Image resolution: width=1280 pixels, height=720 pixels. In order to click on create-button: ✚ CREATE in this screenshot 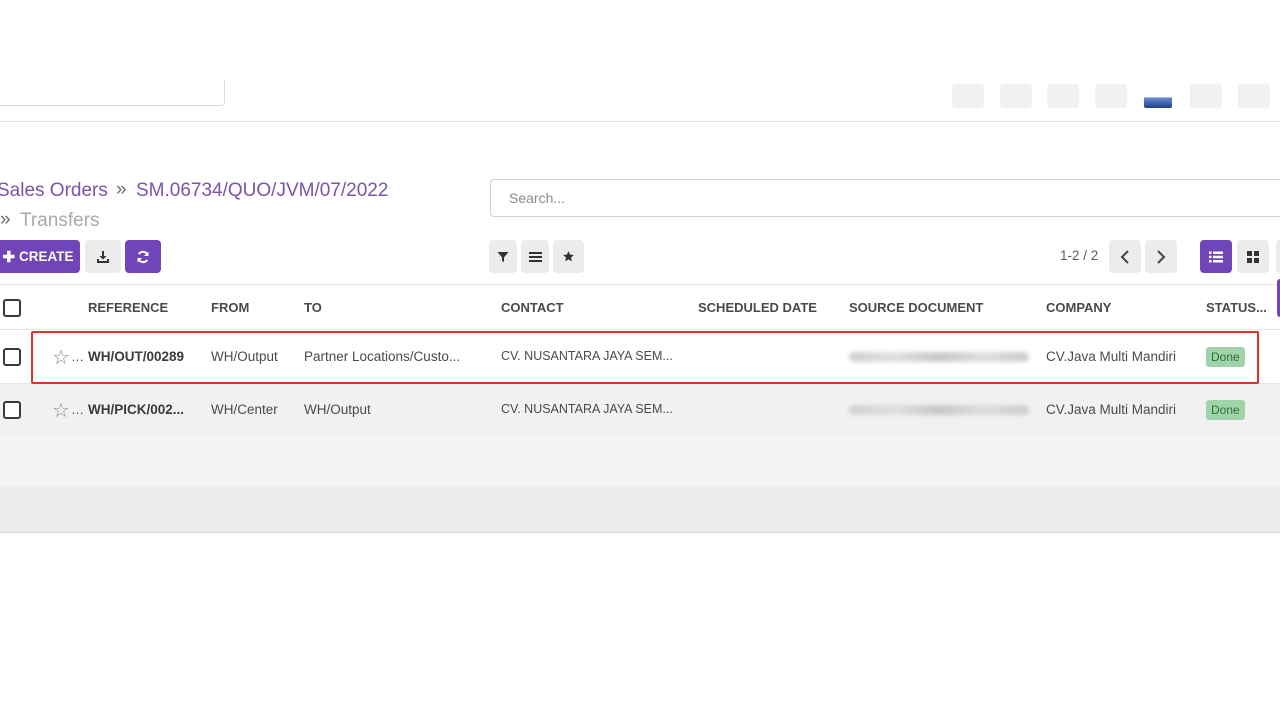, I will do `click(40, 256)`.